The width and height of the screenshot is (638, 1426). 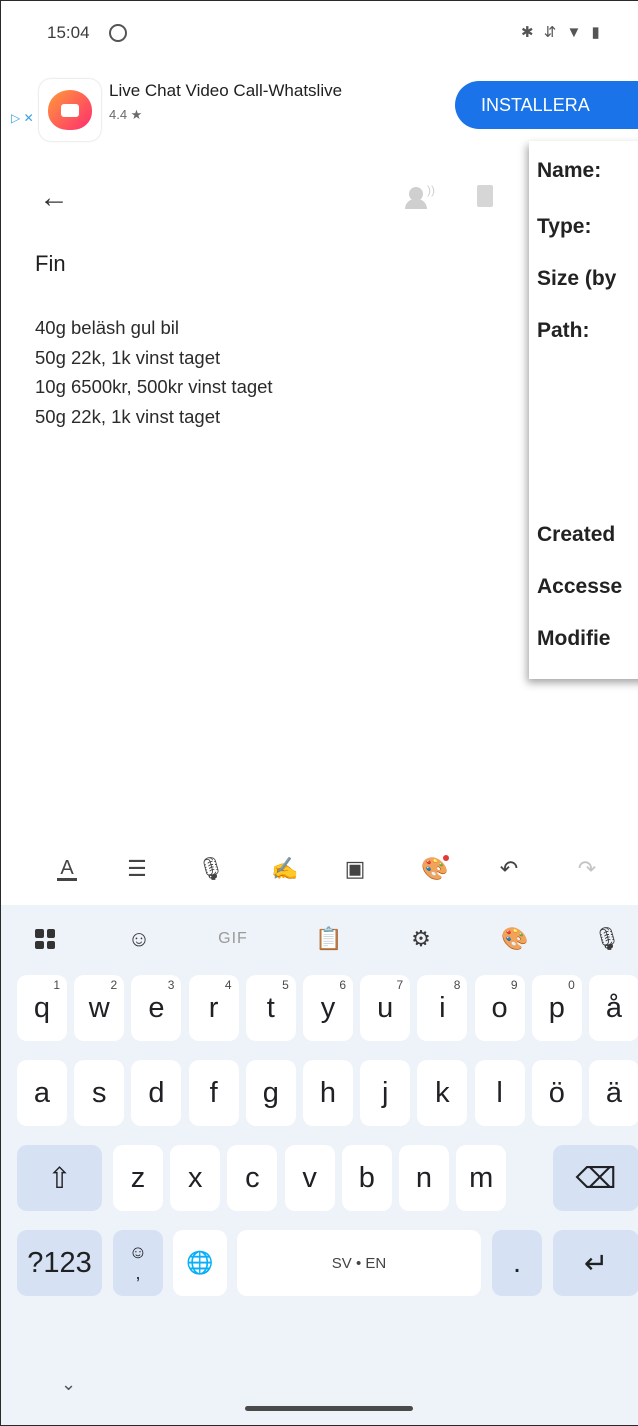 What do you see at coordinates (546, 105) in the screenshot?
I see `install-button: INSTALLERA` at bounding box center [546, 105].